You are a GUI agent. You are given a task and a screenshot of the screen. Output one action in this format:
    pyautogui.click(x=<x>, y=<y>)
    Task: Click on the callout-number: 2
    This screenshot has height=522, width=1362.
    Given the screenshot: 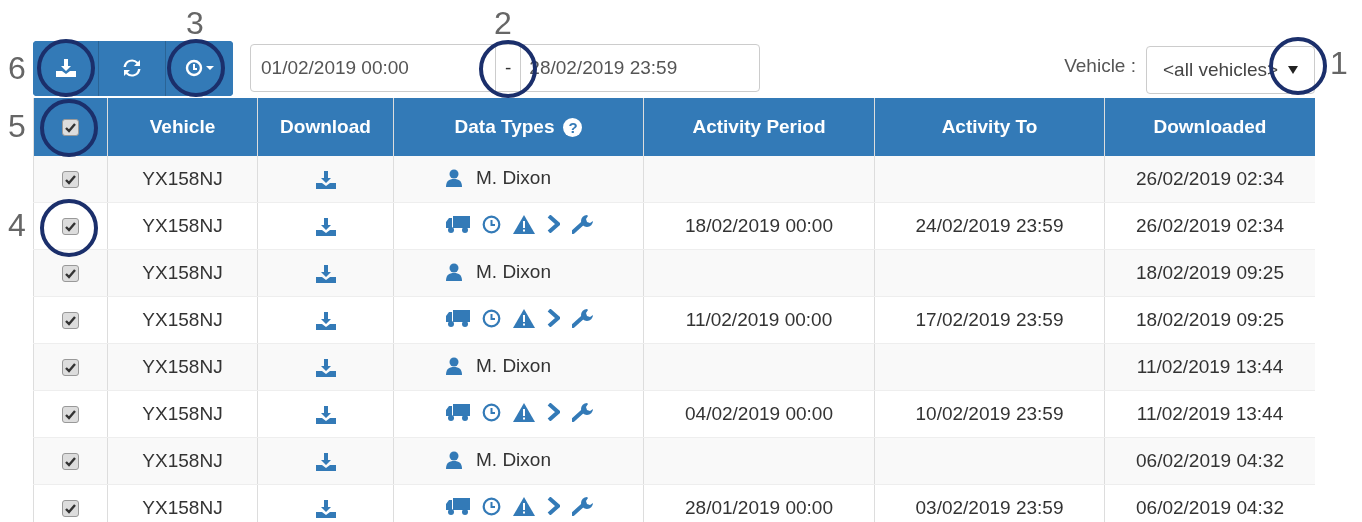 What is the action you would take?
    pyautogui.click(x=503, y=23)
    